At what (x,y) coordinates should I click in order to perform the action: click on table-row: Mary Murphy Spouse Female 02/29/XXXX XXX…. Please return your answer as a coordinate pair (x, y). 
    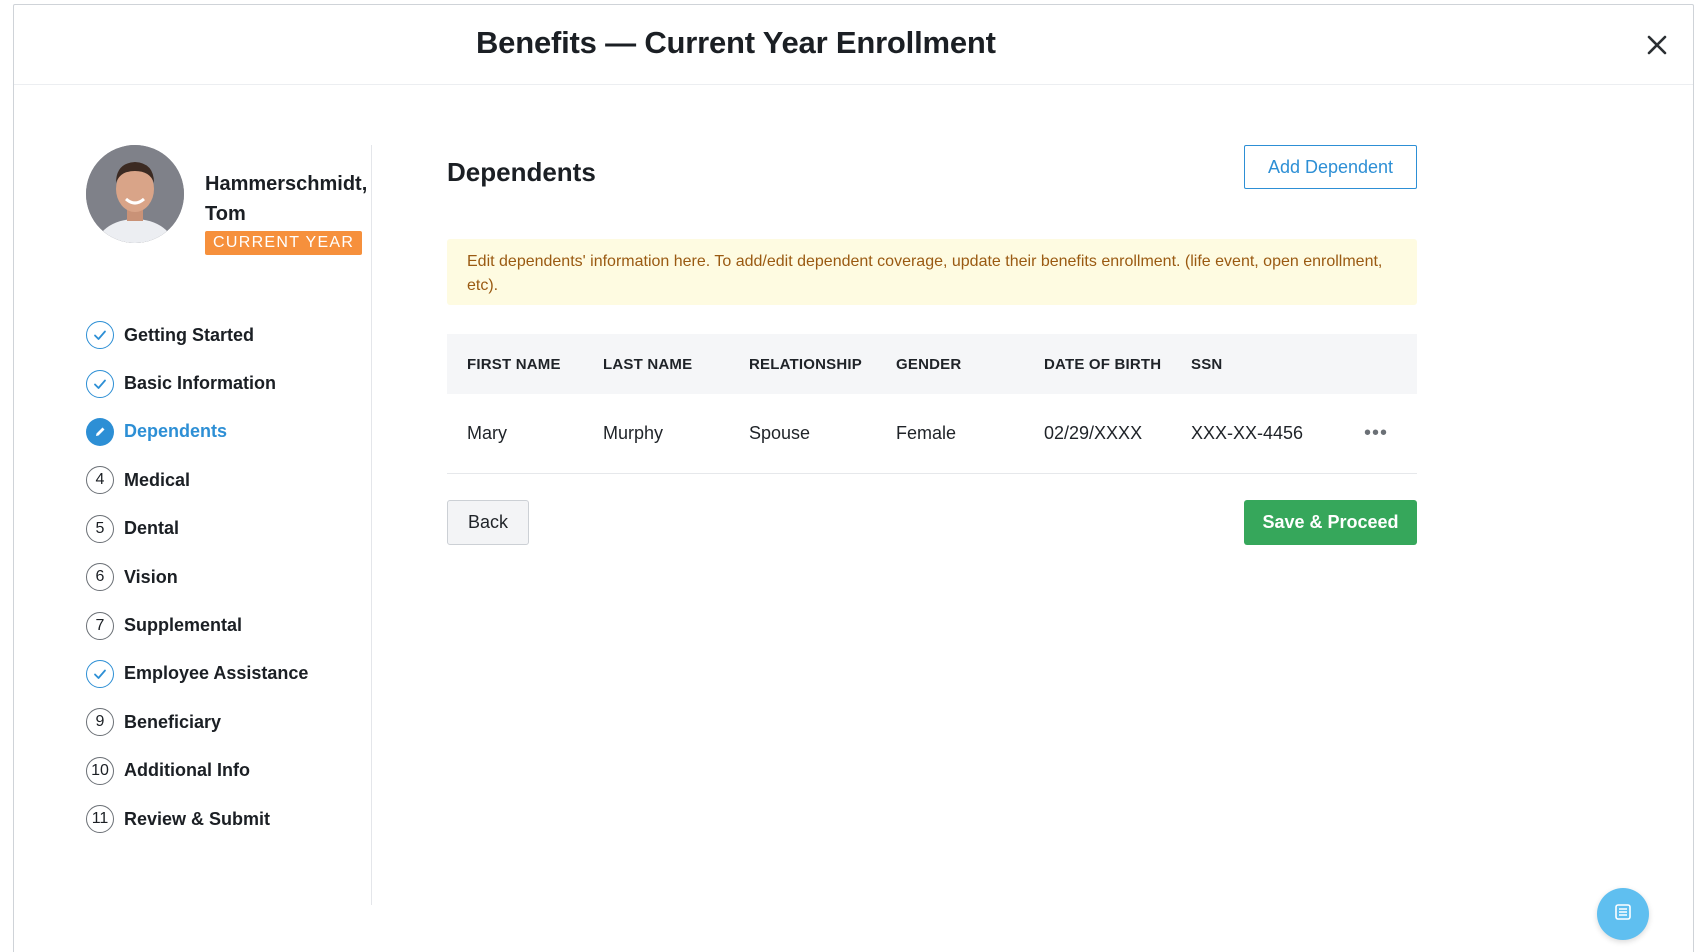
    Looking at the image, I should click on (932, 434).